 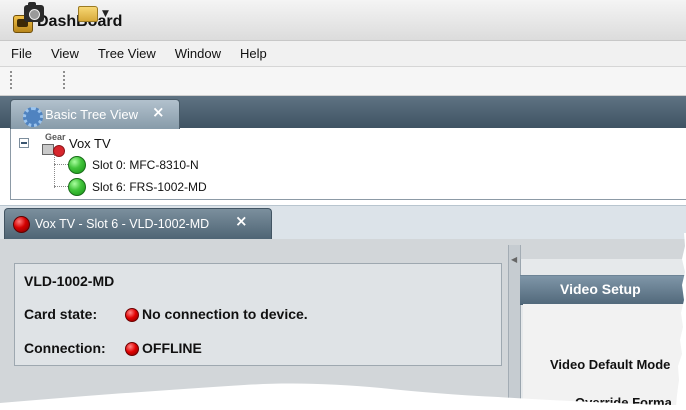 What do you see at coordinates (343, 395) in the screenshot?
I see `torn-edge-bottom` at bounding box center [343, 395].